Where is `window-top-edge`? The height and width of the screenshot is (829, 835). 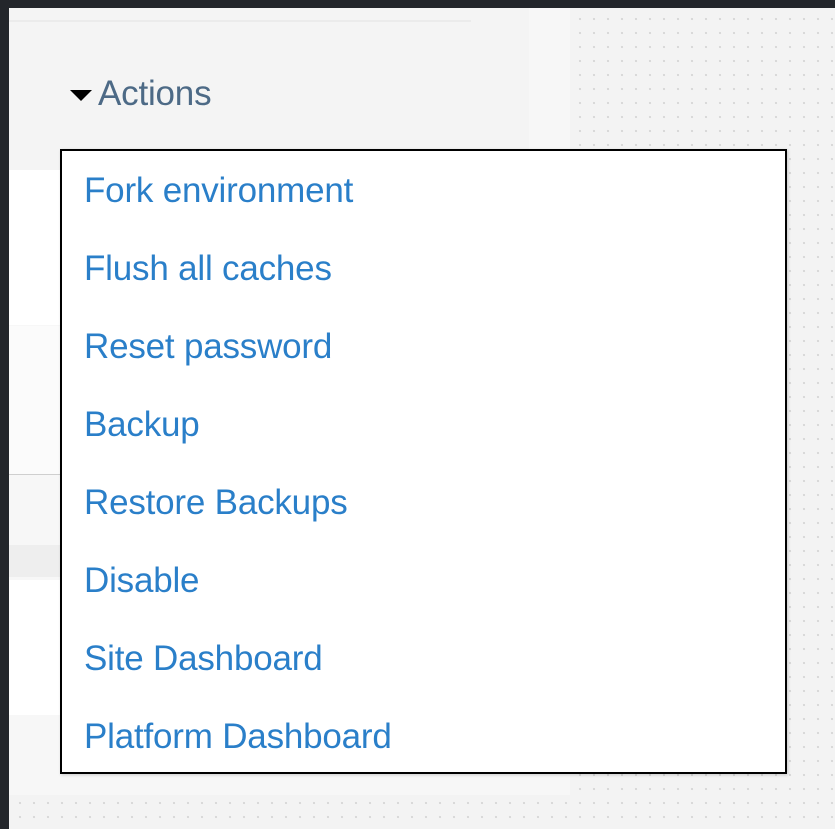
window-top-edge is located at coordinates (417, 4).